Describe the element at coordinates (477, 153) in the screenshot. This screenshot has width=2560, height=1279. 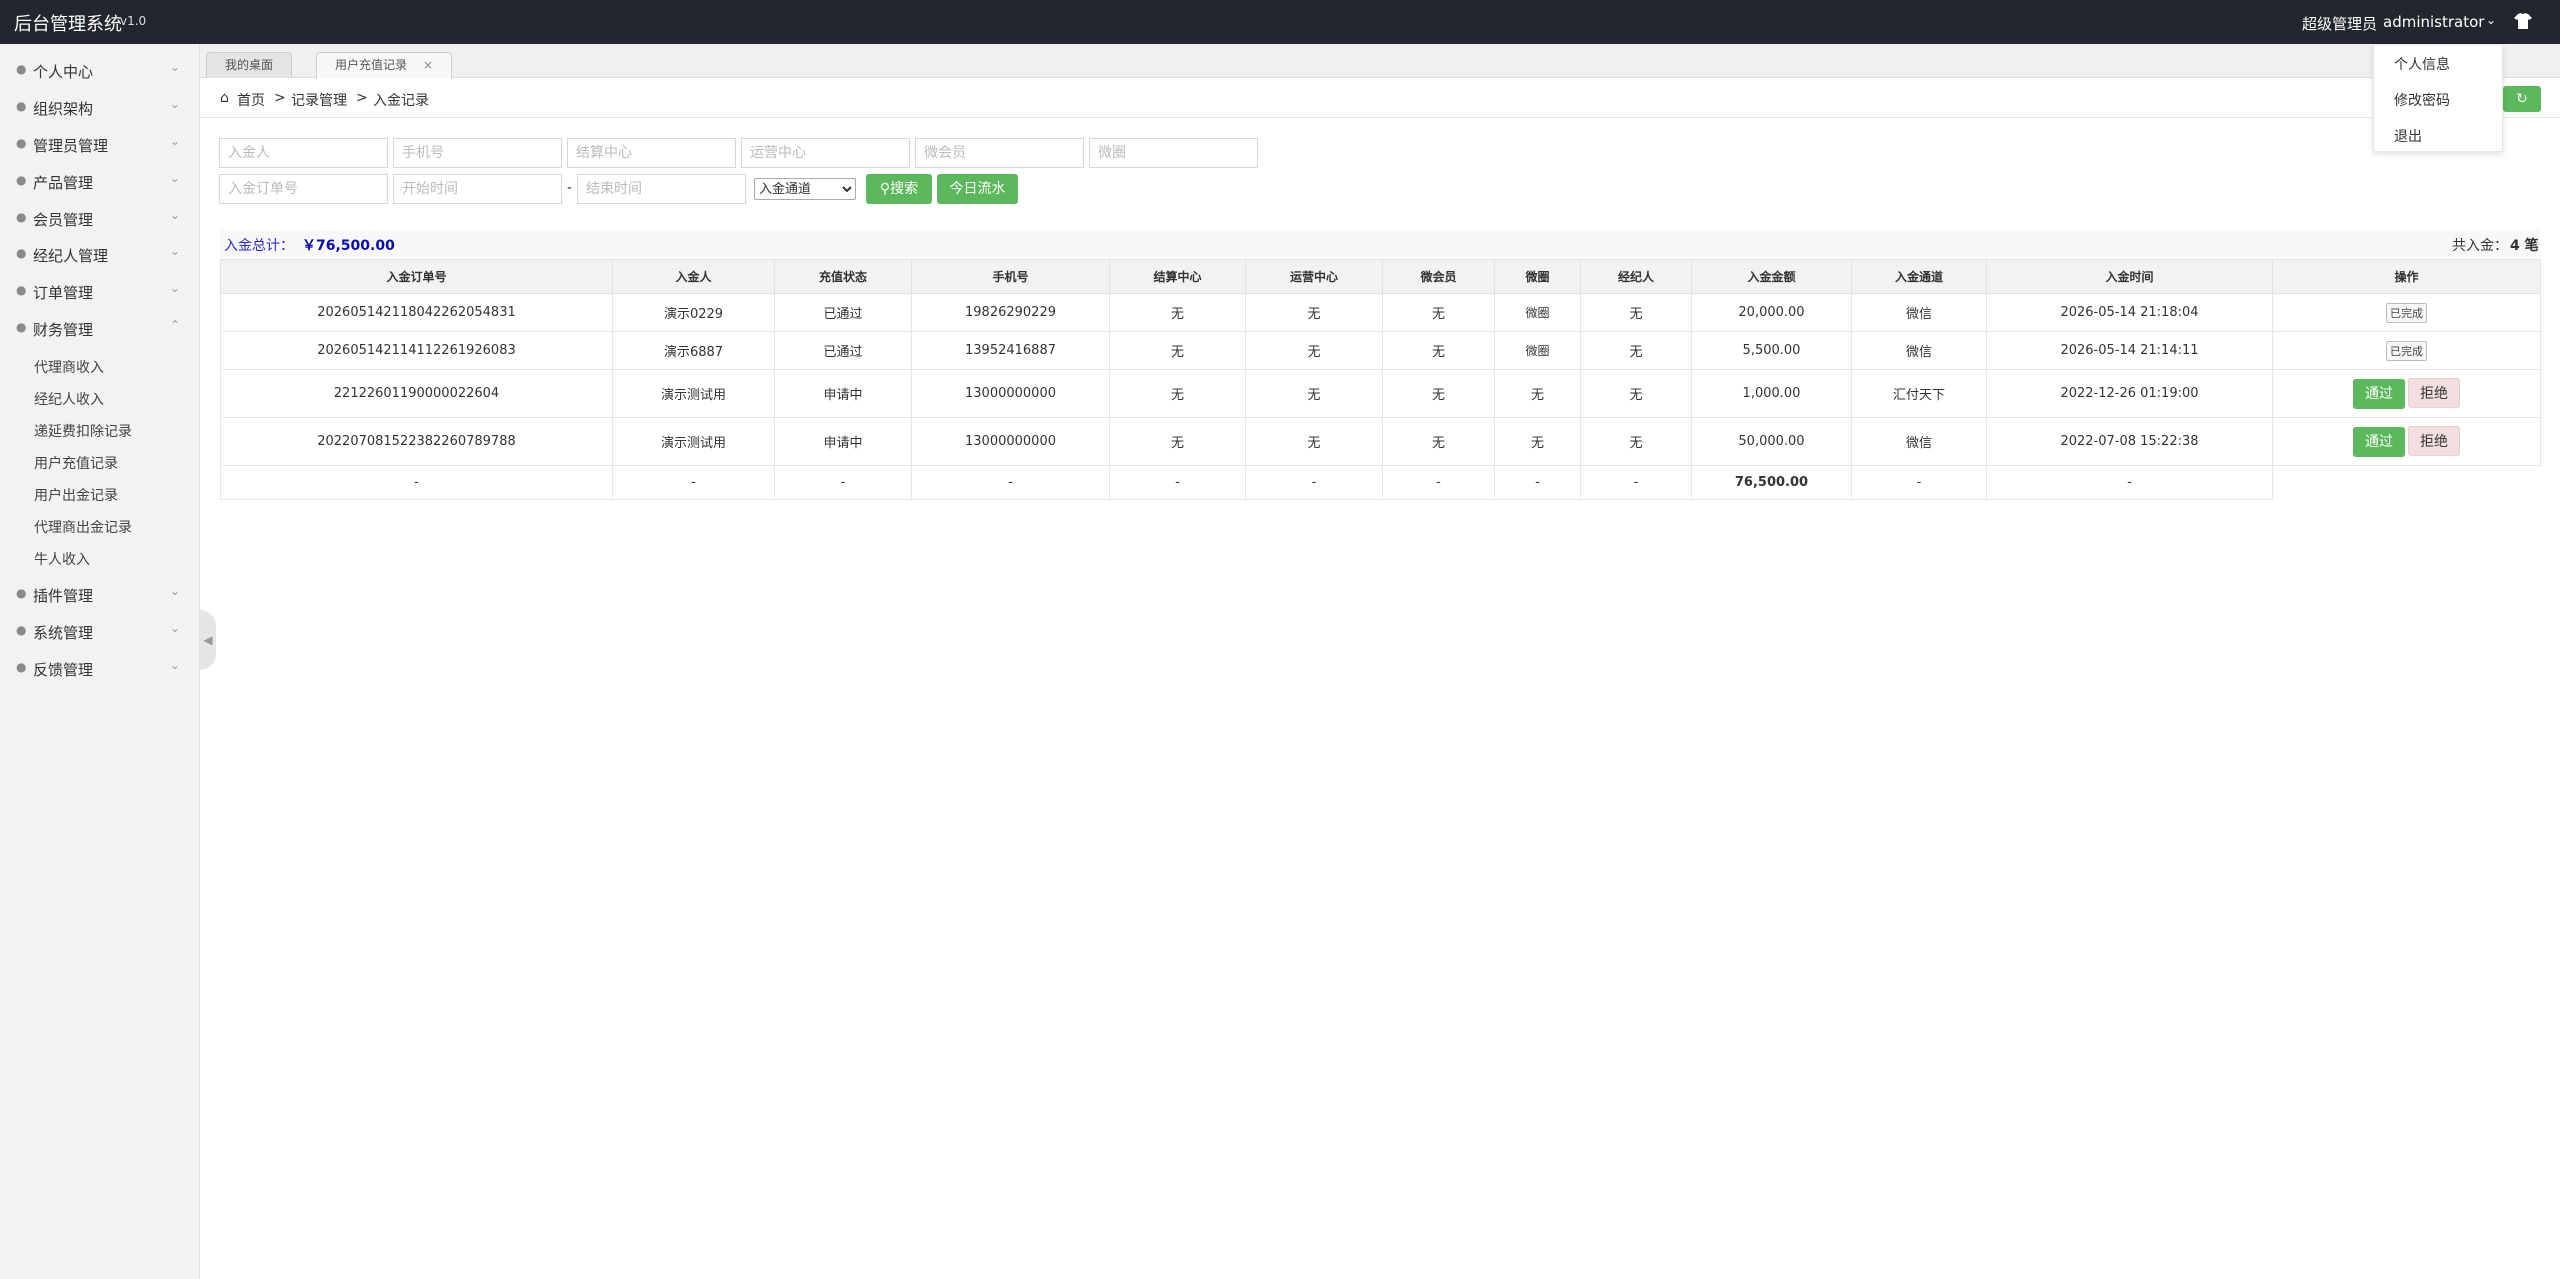
I see `phone-input` at that location.